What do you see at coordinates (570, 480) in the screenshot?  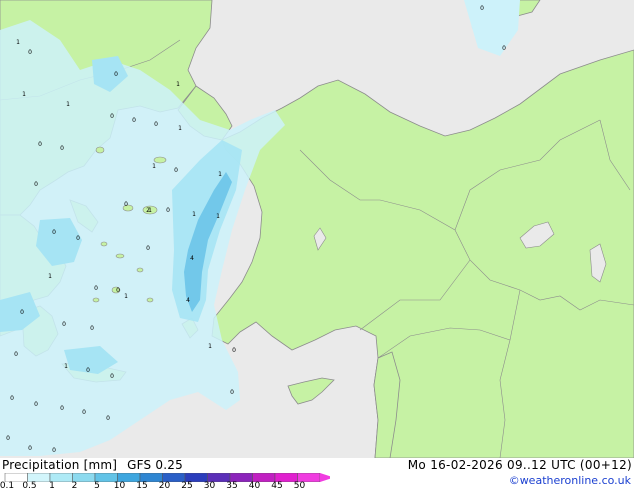 I see `credit-link: ©weatheronline.co.uk` at bounding box center [570, 480].